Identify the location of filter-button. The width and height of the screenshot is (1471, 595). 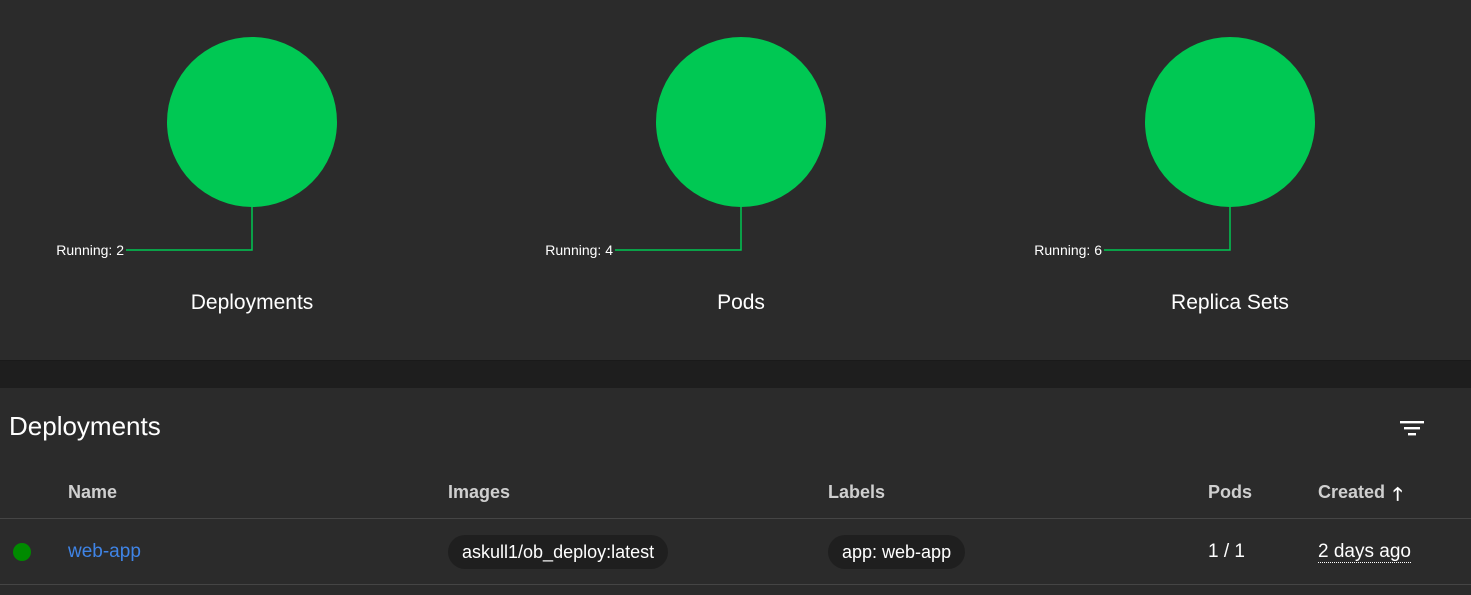
(1412, 428).